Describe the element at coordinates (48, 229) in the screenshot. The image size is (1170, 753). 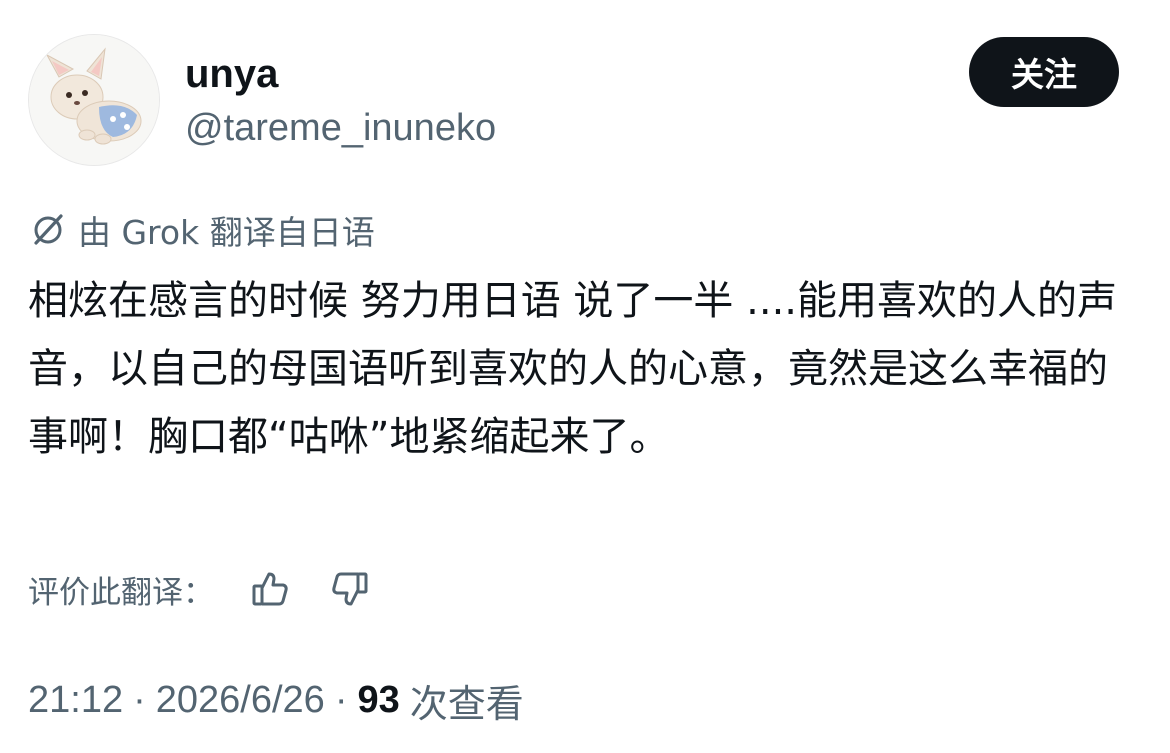
I see `grok-icon` at that location.